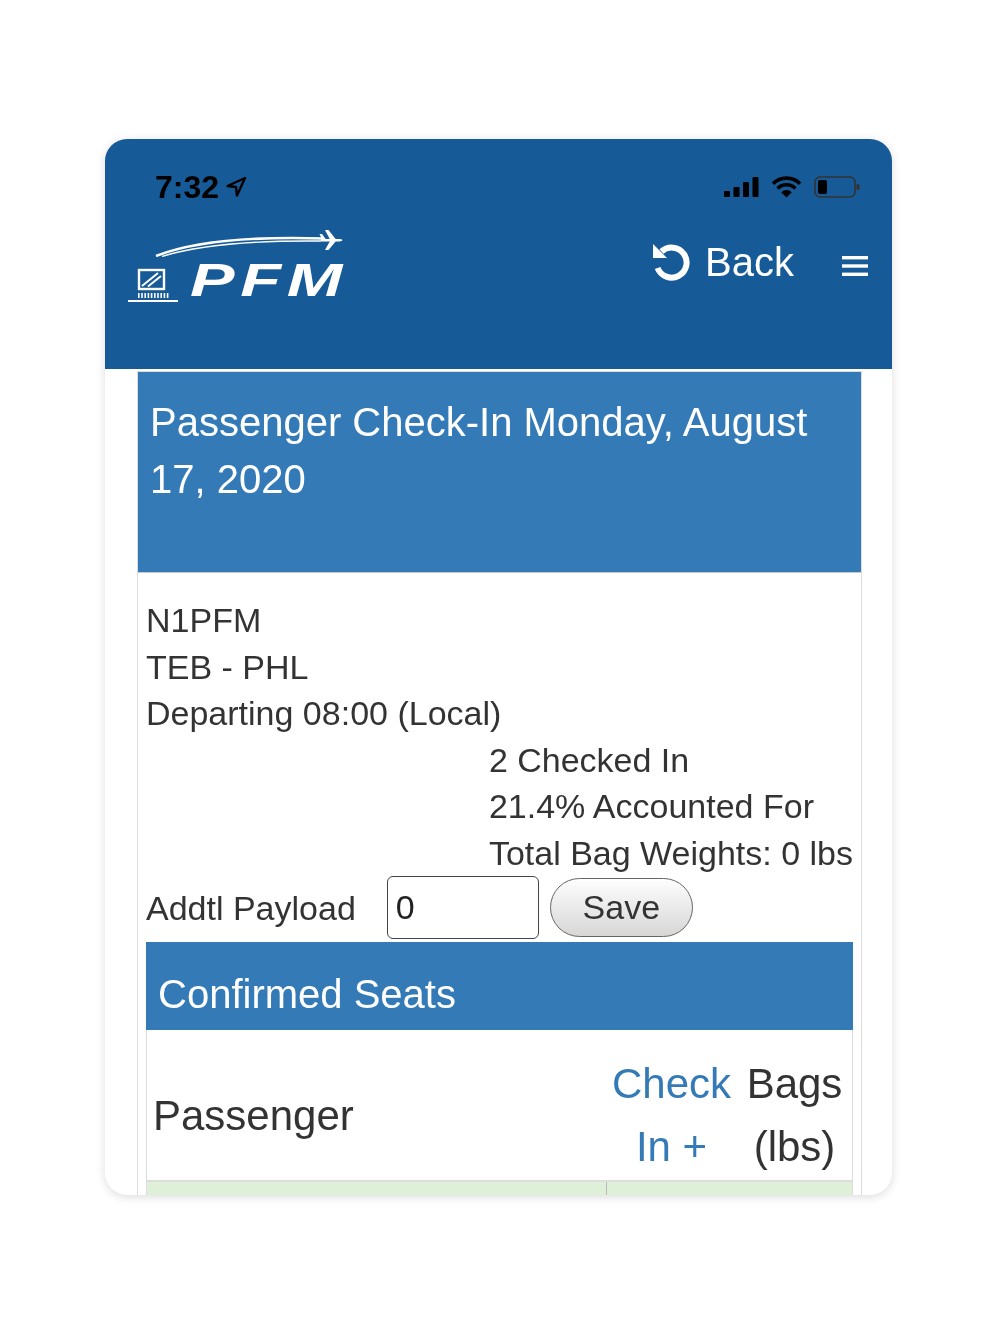 The height and width of the screenshot is (1334, 1000). I want to click on payload-input: 0, so click(462, 907).